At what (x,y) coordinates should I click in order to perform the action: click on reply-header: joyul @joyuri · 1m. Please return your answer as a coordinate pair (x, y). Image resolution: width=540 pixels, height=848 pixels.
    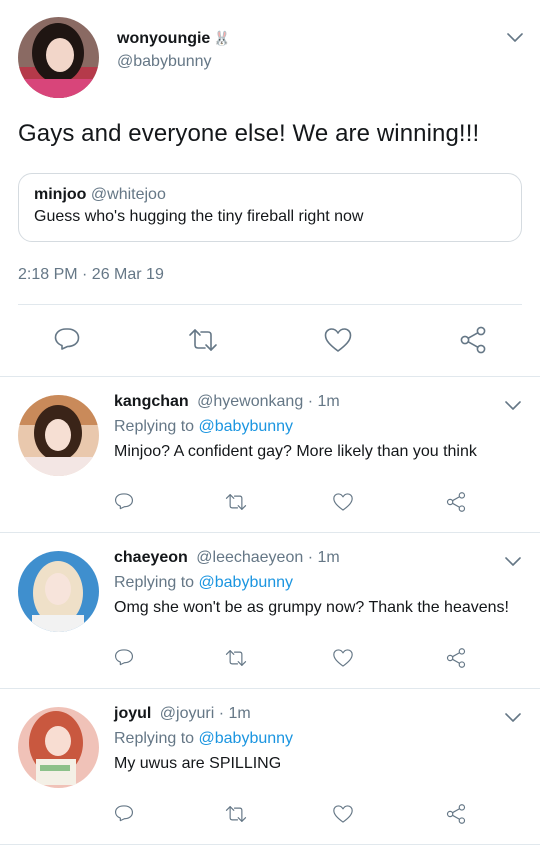
    Looking at the image, I should click on (182, 714).